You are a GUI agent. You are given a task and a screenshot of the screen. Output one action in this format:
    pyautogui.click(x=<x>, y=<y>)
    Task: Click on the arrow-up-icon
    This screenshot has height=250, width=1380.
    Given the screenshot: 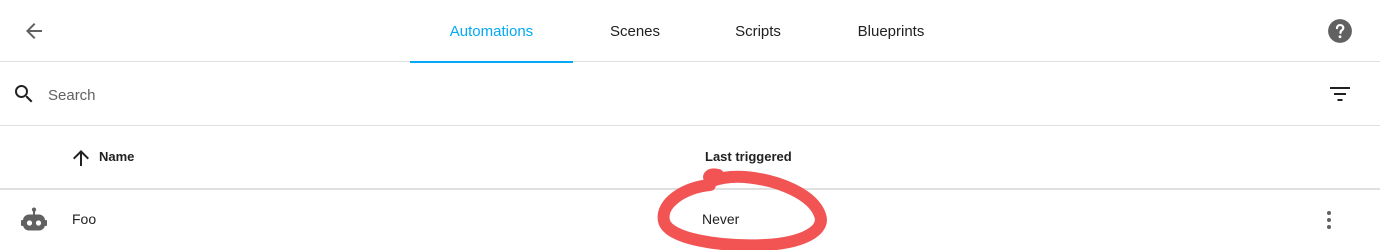 What is the action you would take?
    pyautogui.click(x=81, y=158)
    